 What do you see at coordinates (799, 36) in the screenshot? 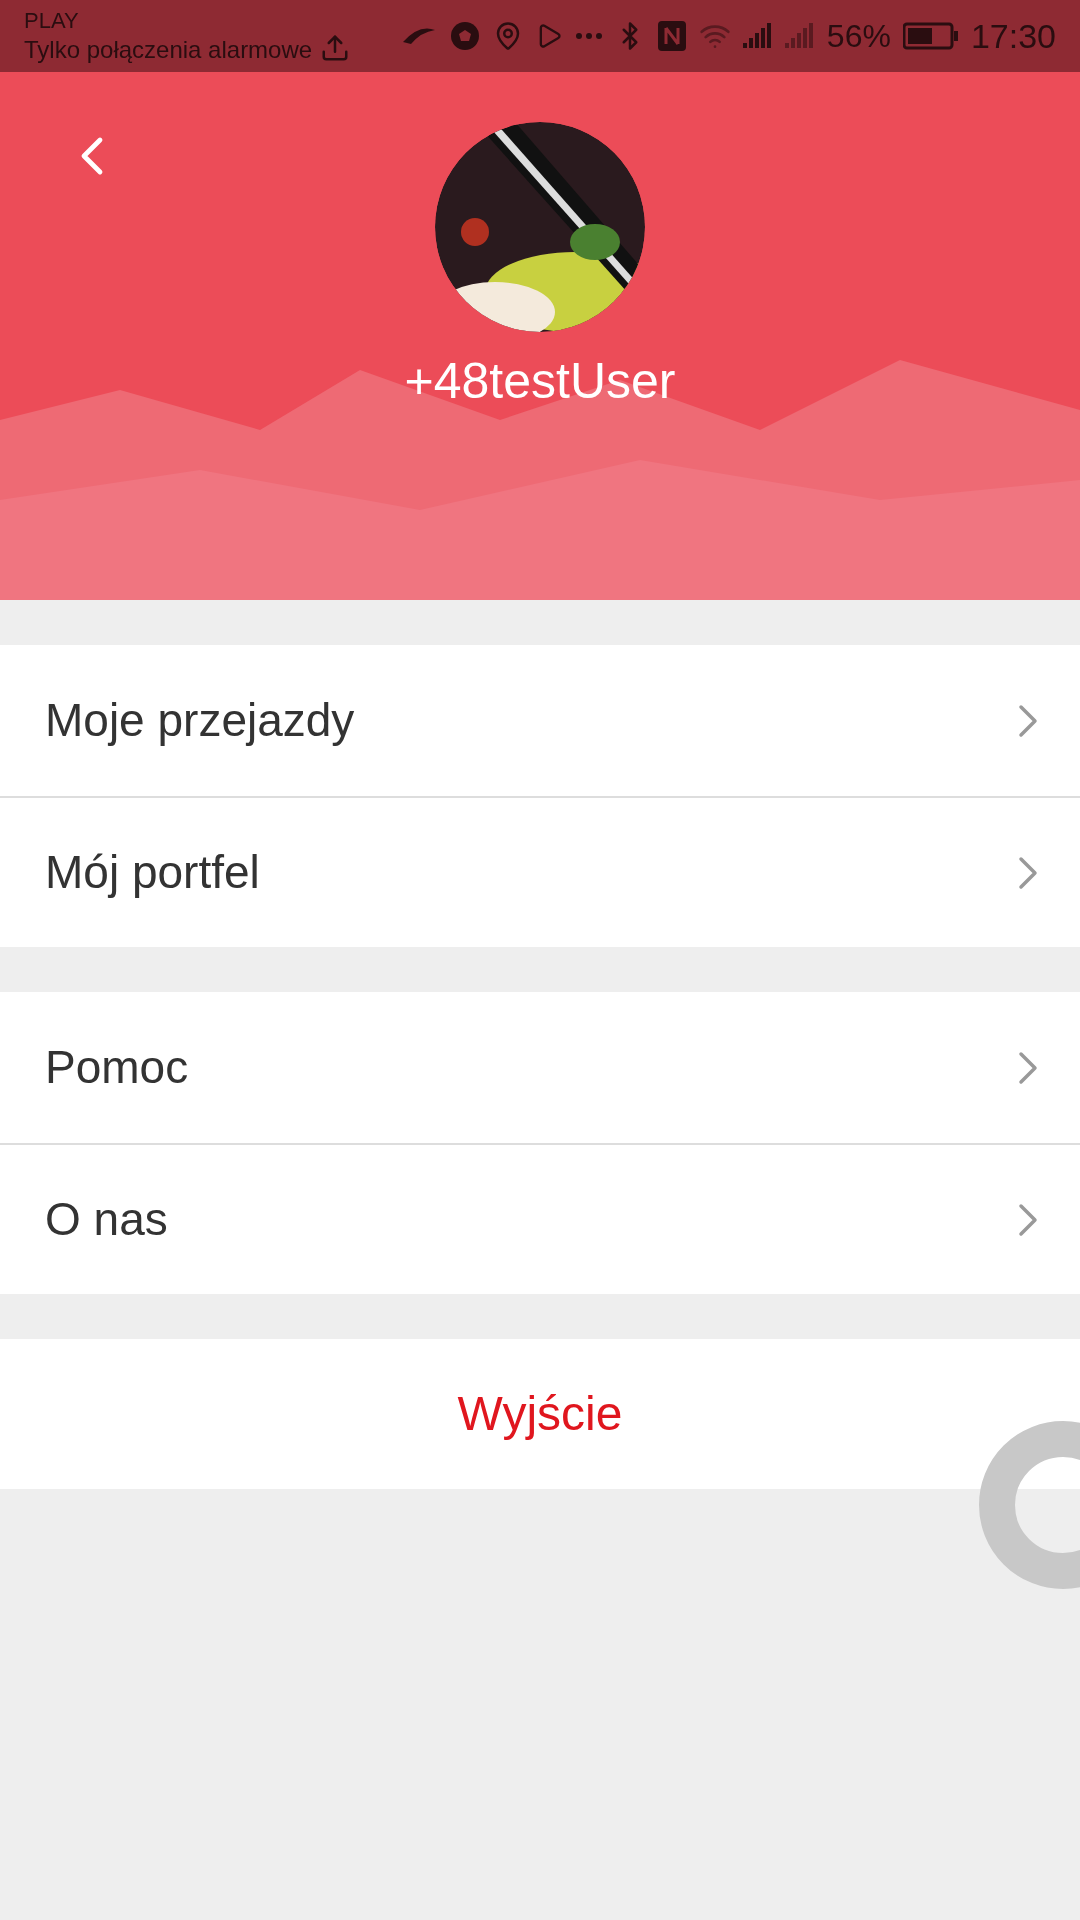
I see `signal-off-icon` at bounding box center [799, 36].